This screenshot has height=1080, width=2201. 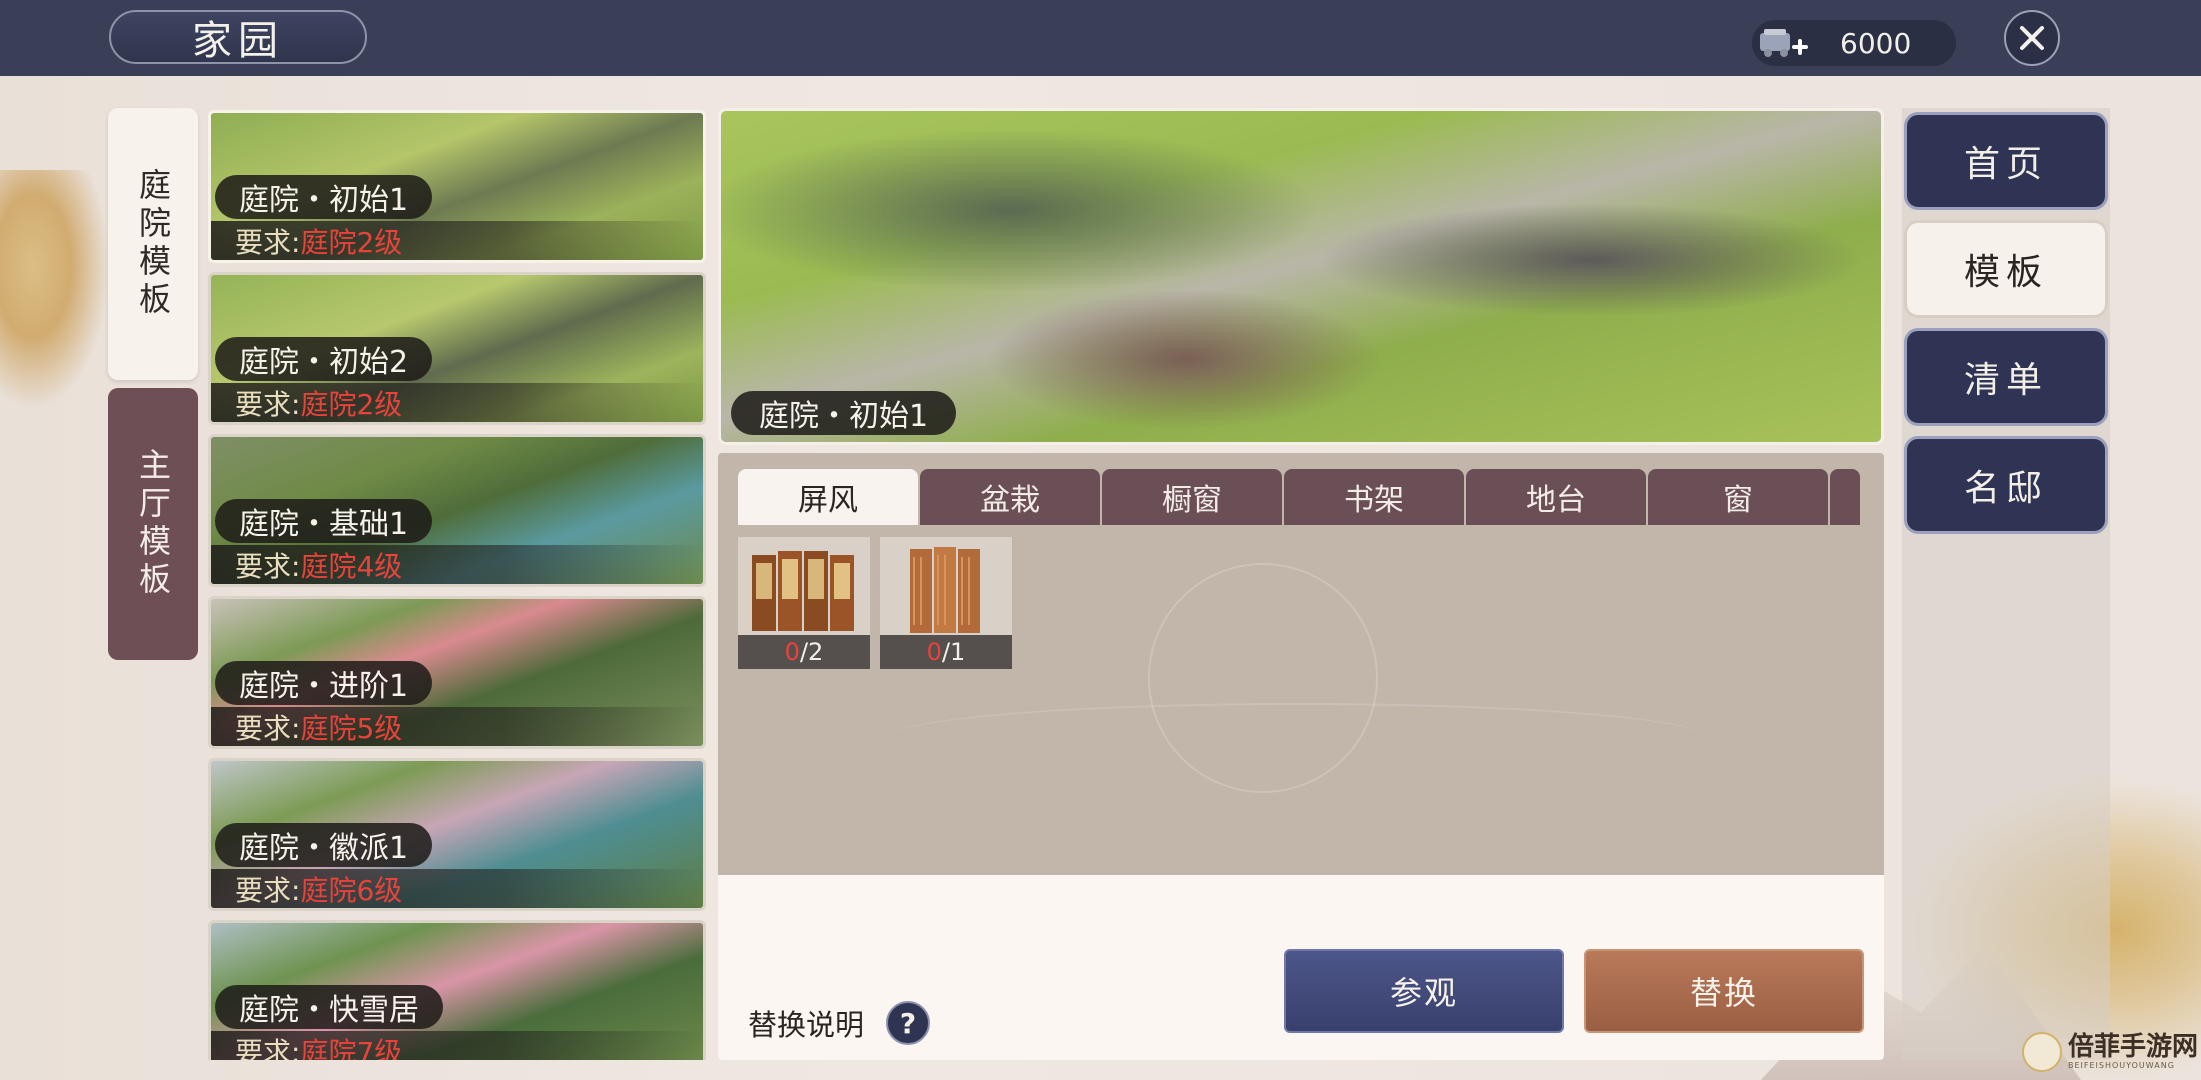 What do you see at coordinates (457, 888) in the screenshot?
I see `template-requirement: 要求: 庭院6级` at bounding box center [457, 888].